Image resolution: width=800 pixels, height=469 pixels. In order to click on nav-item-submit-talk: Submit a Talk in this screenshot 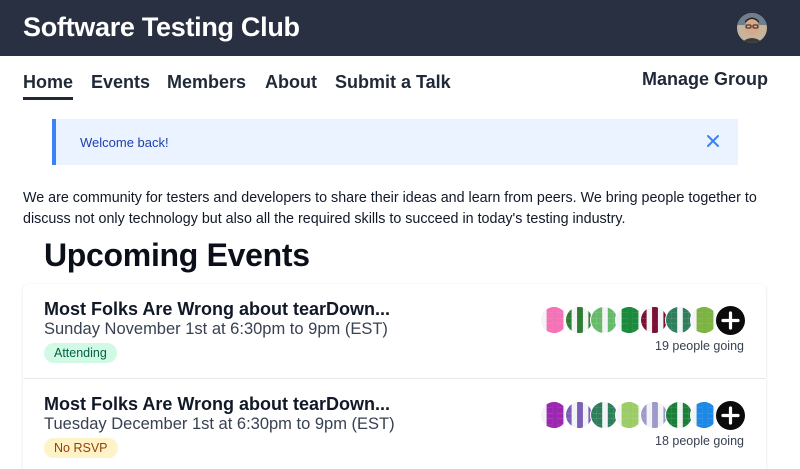, I will do `click(393, 82)`.